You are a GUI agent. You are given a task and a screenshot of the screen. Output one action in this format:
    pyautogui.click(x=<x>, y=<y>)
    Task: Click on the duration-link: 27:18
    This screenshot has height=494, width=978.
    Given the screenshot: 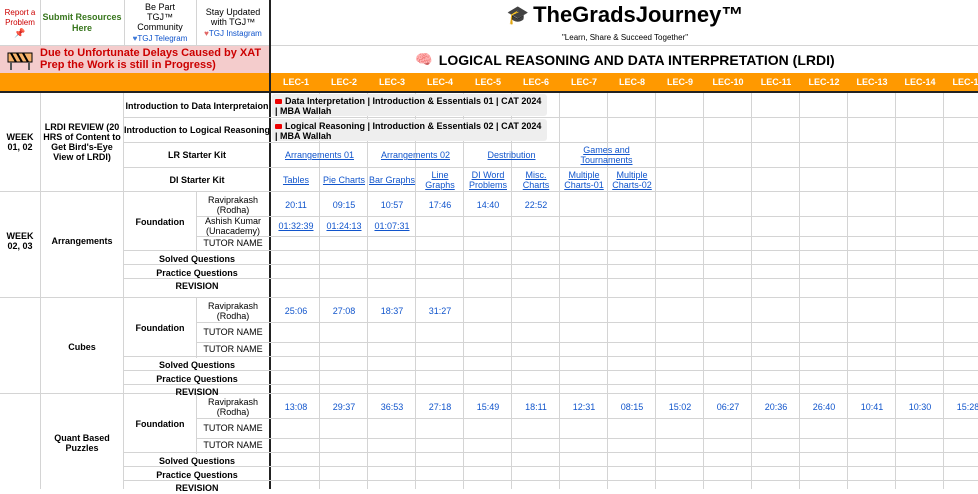 What is the action you would take?
    pyautogui.click(x=440, y=407)
    